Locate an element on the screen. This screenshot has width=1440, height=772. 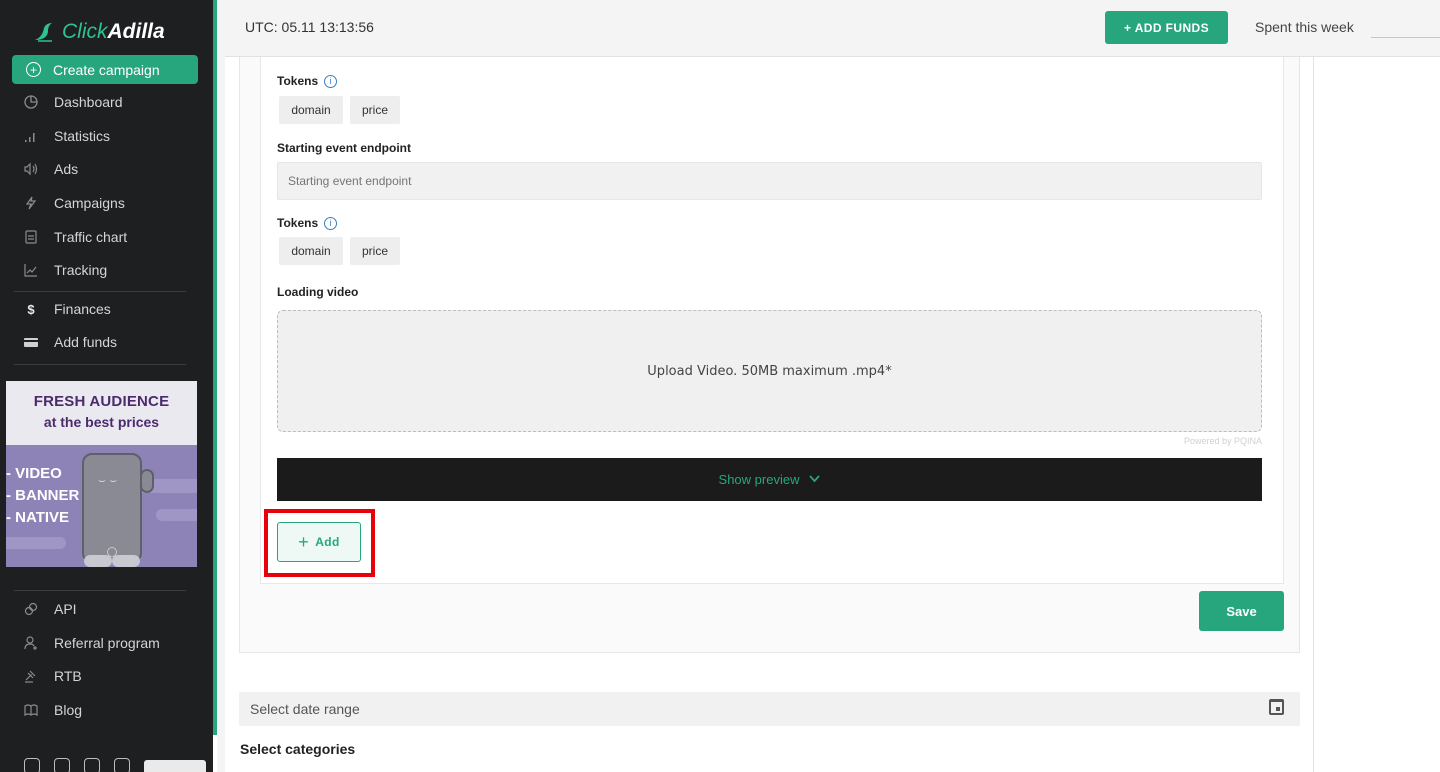
spent-this-week-value is located at coordinates (1405, 37).